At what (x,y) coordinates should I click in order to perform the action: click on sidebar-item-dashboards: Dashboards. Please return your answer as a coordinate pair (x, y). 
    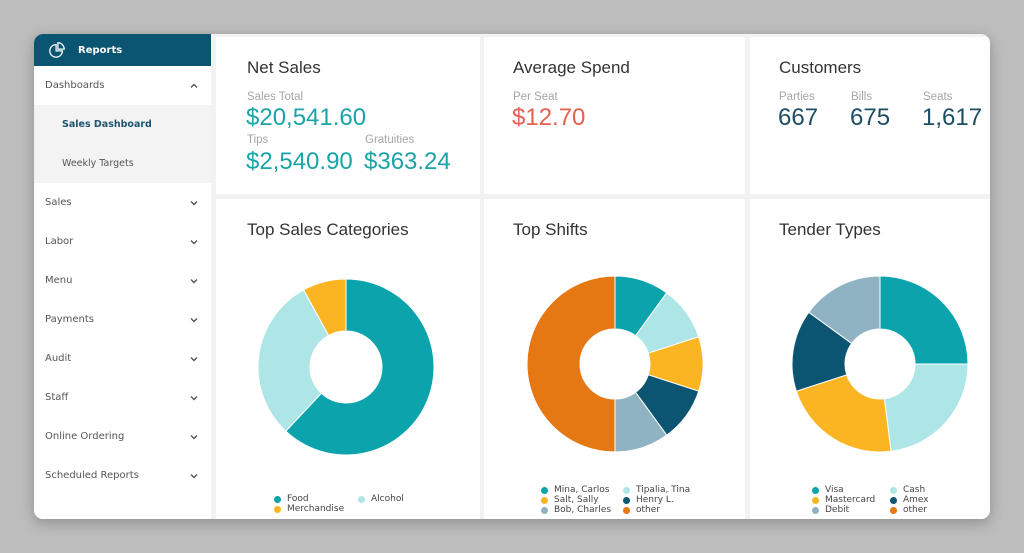
    Looking at the image, I should click on (122, 85).